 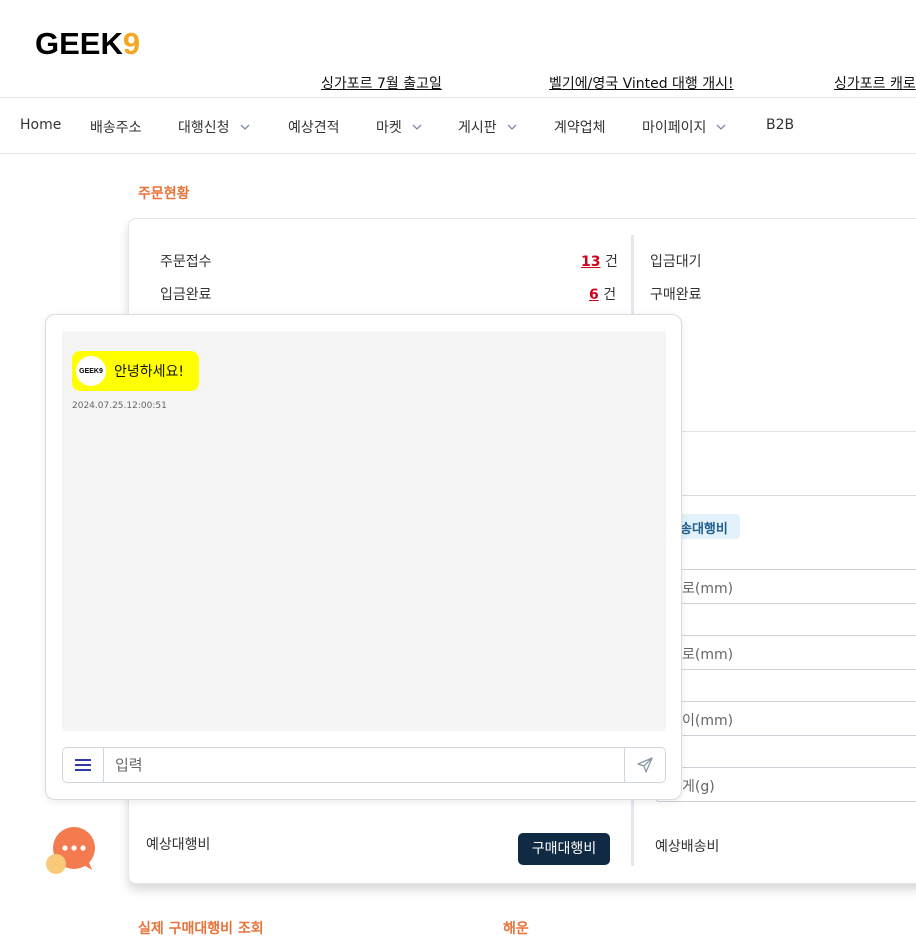 I want to click on chat-input, so click(x=365, y=765).